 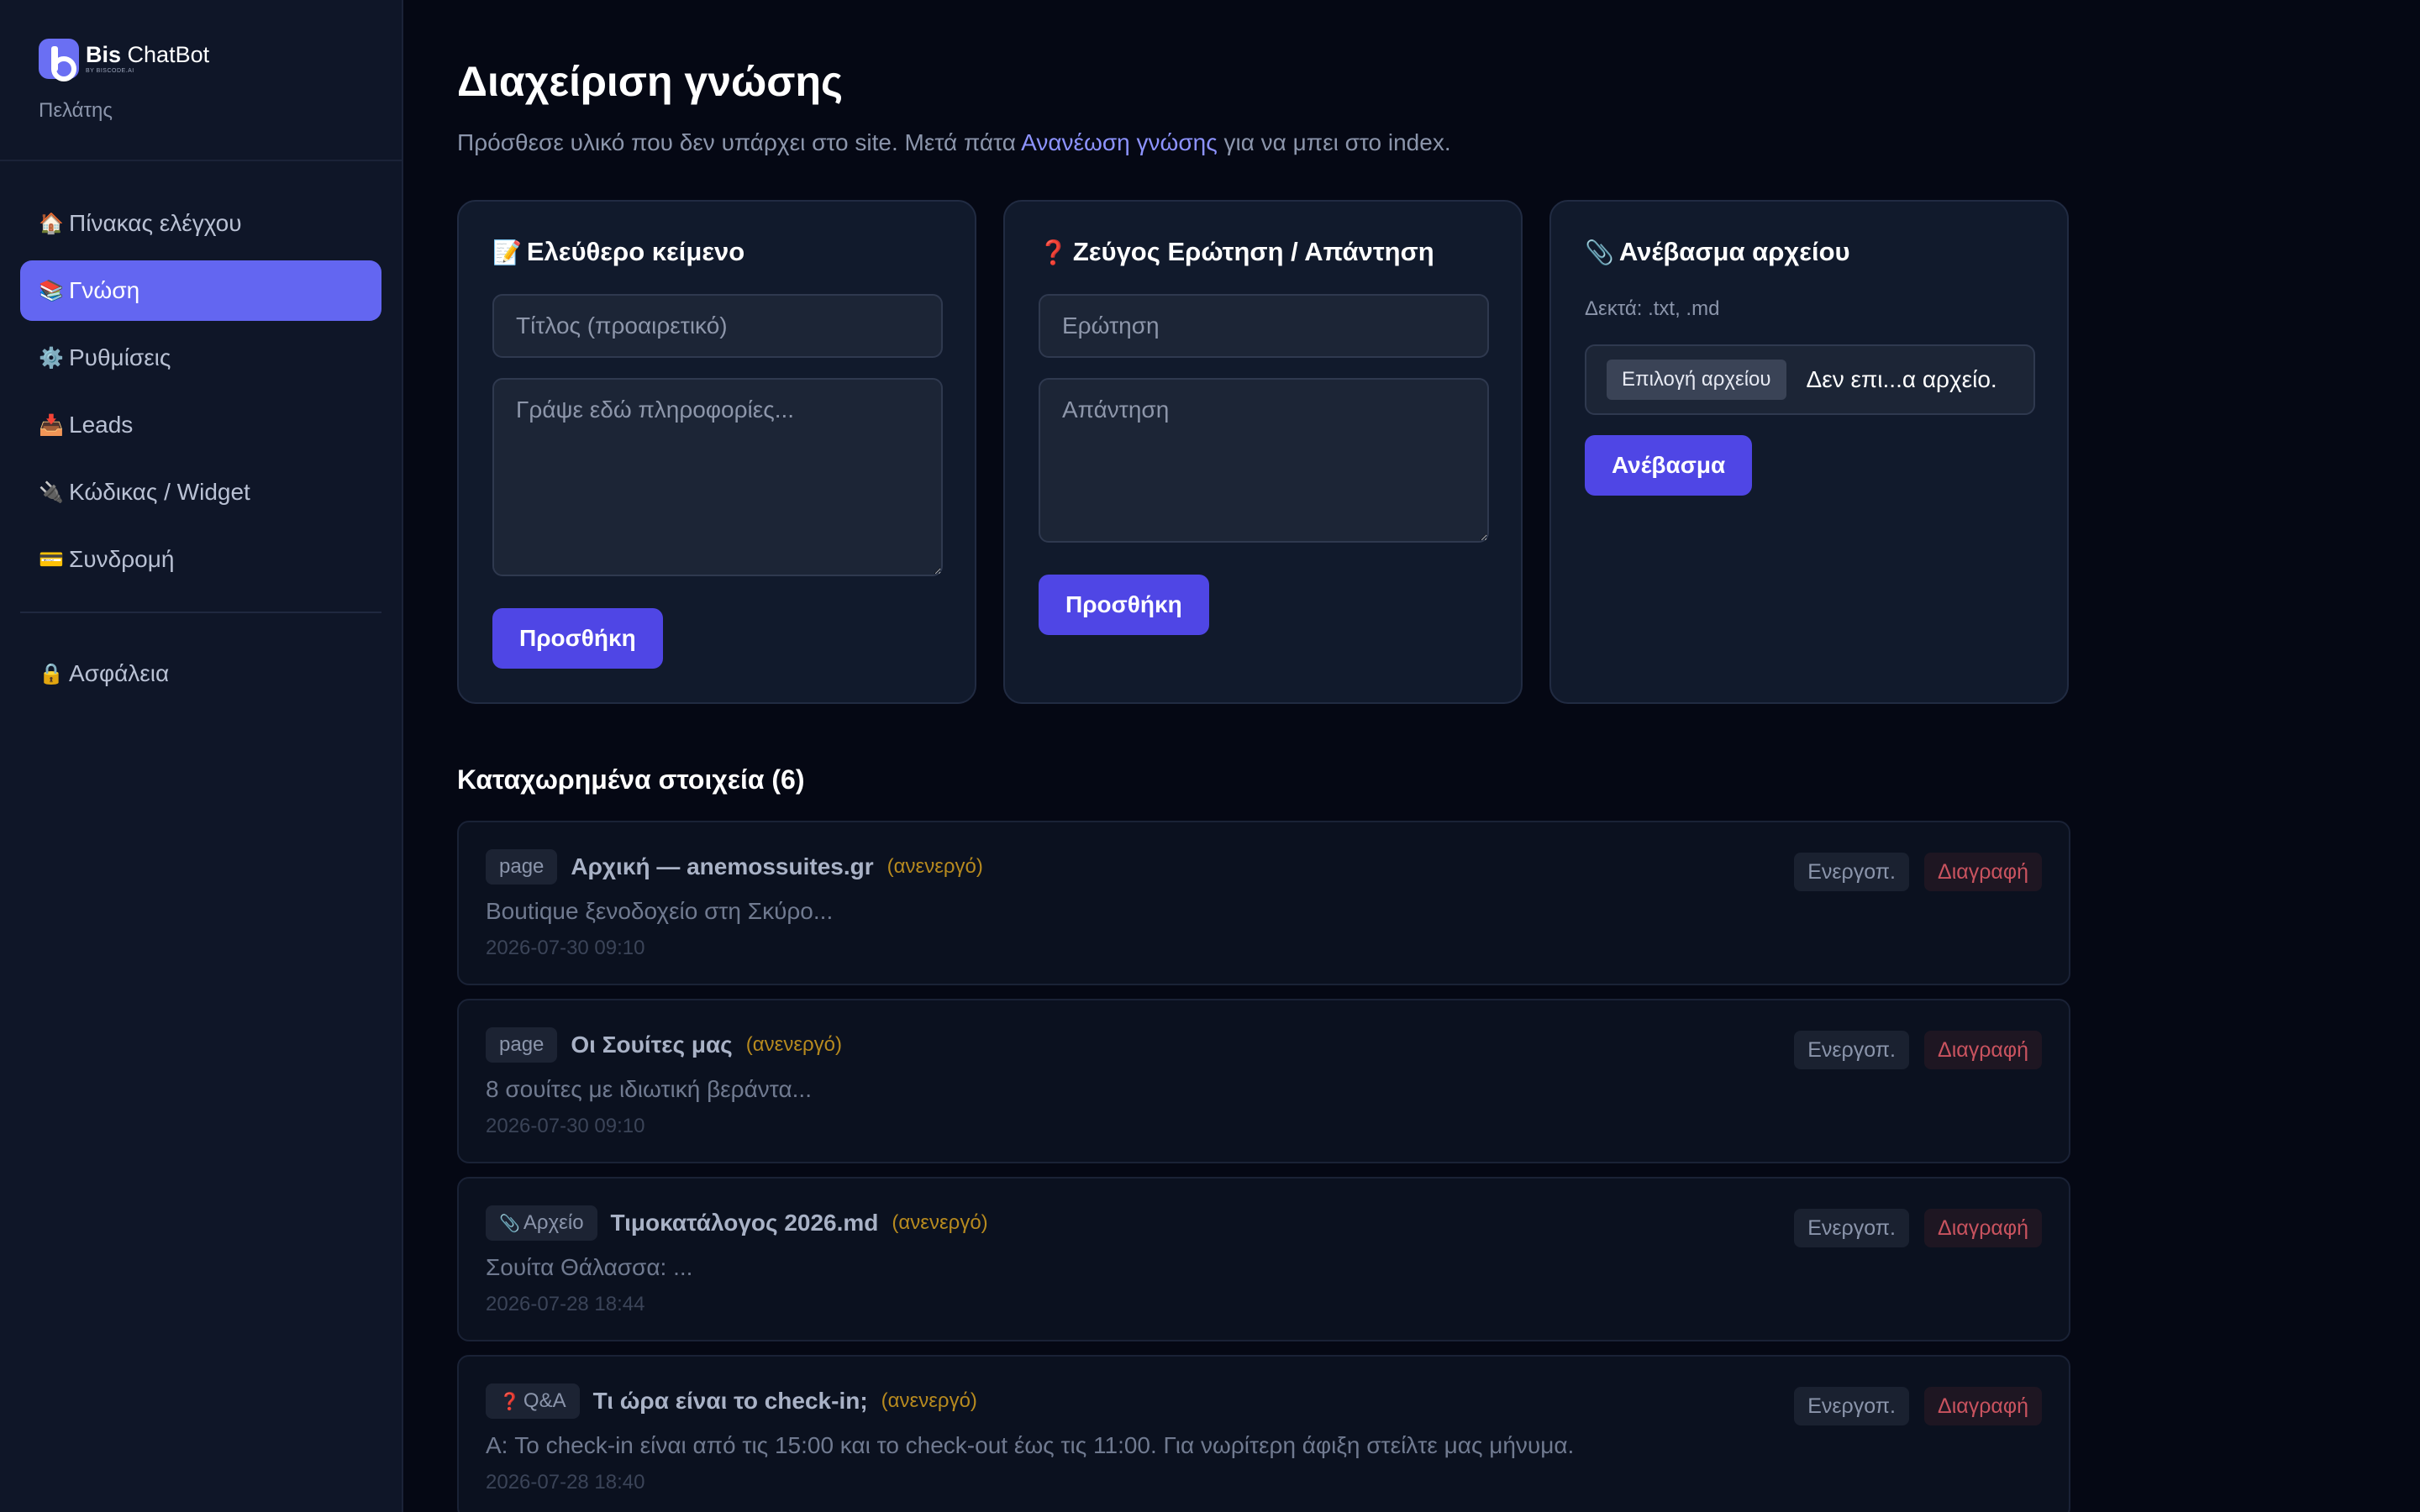 I want to click on entry-date: 2026-07-28 18:44, so click(x=566, y=1304).